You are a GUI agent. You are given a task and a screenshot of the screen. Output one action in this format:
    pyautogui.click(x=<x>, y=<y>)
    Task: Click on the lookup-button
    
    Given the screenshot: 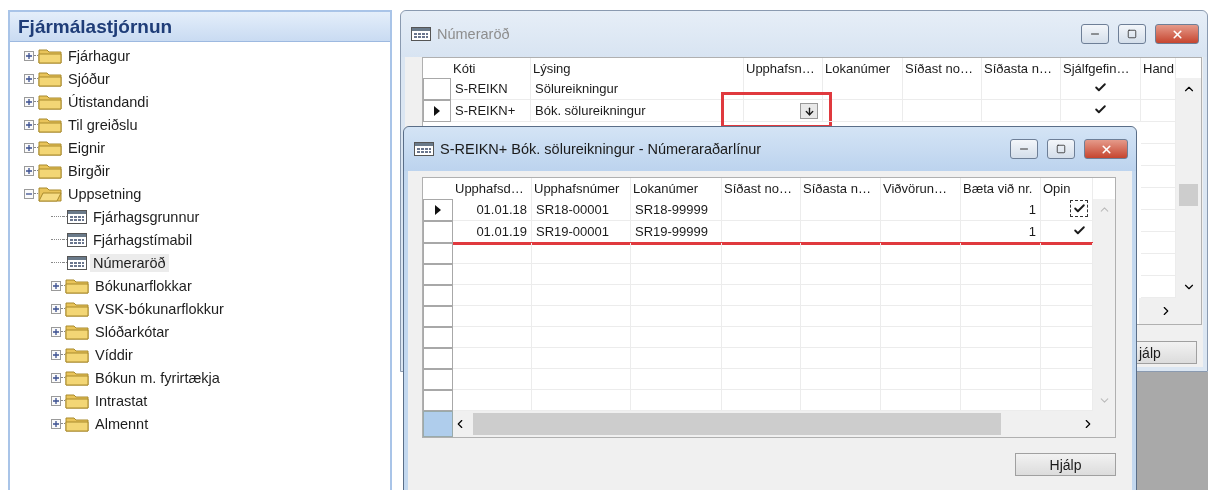 What is the action you would take?
    pyautogui.click(x=809, y=111)
    